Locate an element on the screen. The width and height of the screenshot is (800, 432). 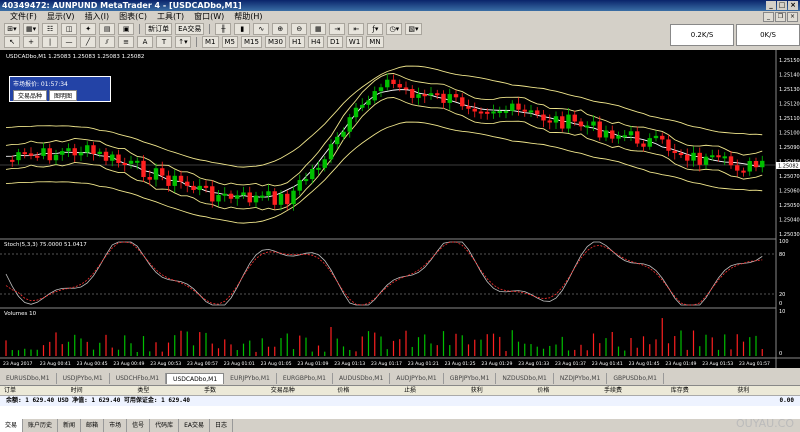
chart-tab: EURUSDbo,M1 is located at coordinates (28, 378).